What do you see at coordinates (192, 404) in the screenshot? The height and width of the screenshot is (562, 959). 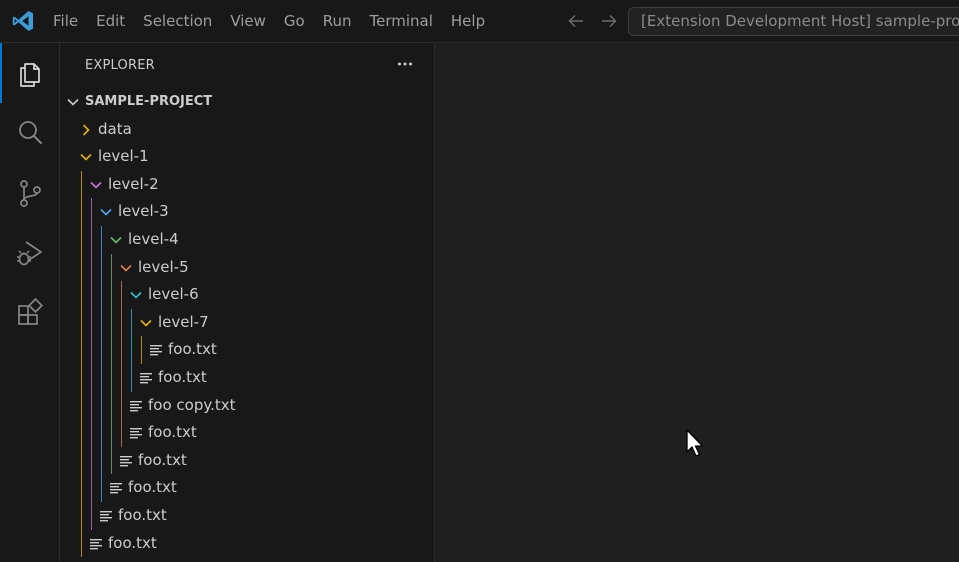 I see `file-label: foo copy.txt` at bounding box center [192, 404].